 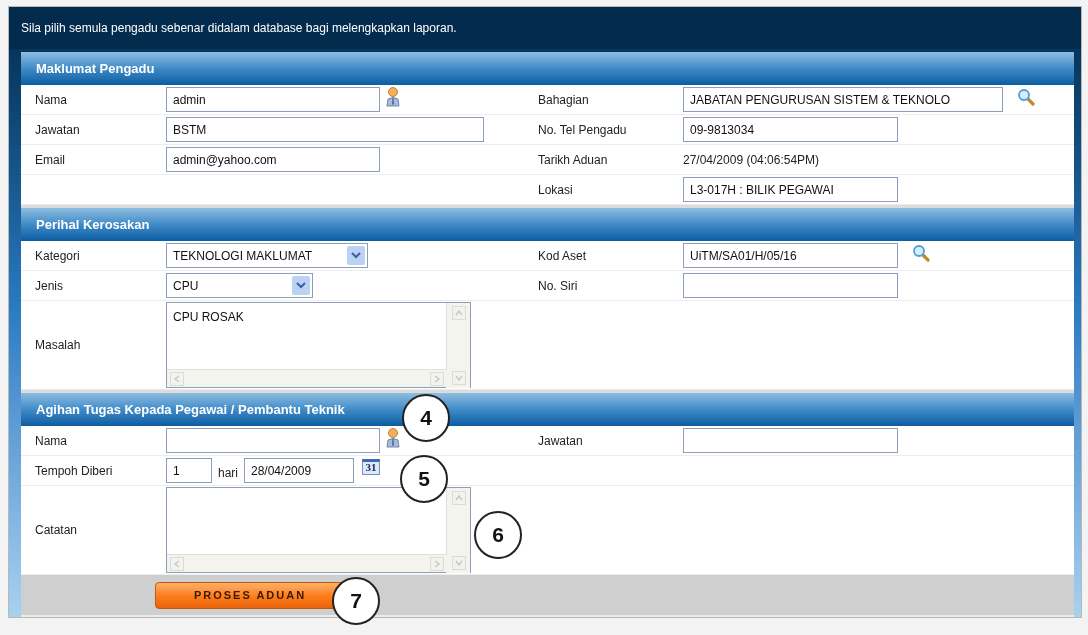 What do you see at coordinates (563, 100) in the screenshot?
I see `field-label: Bahagian` at bounding box center [563, 100].